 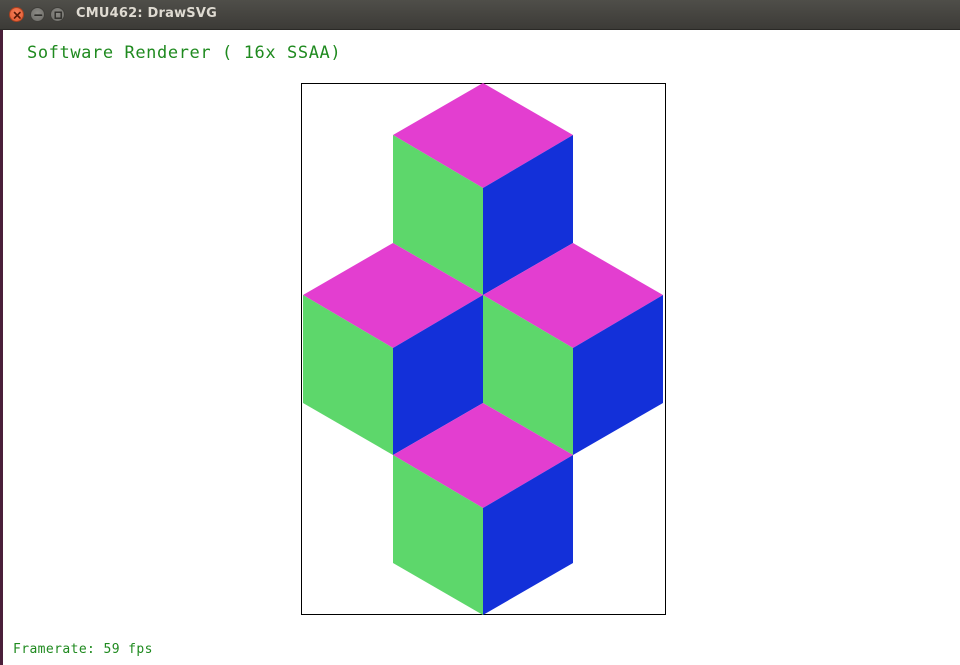 I want to click on minimize-icon, so click(x=38, y=15).